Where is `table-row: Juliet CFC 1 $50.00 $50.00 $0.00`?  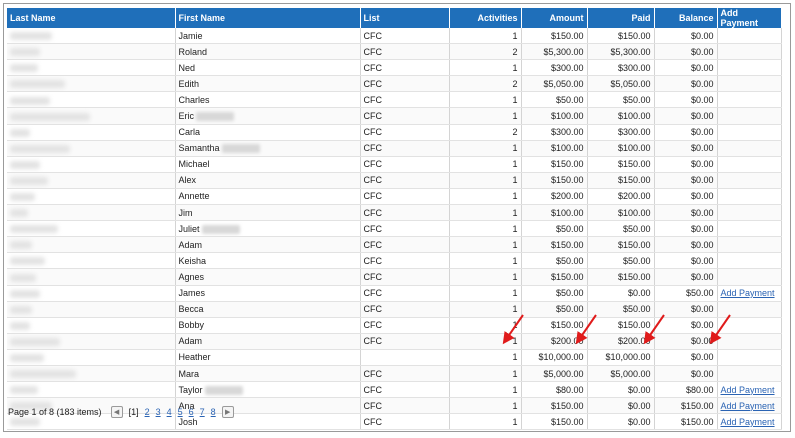 table-row: Juliet CFC 1 $50.00 $50.00 $0.00 is located at coordinates (394, 229).